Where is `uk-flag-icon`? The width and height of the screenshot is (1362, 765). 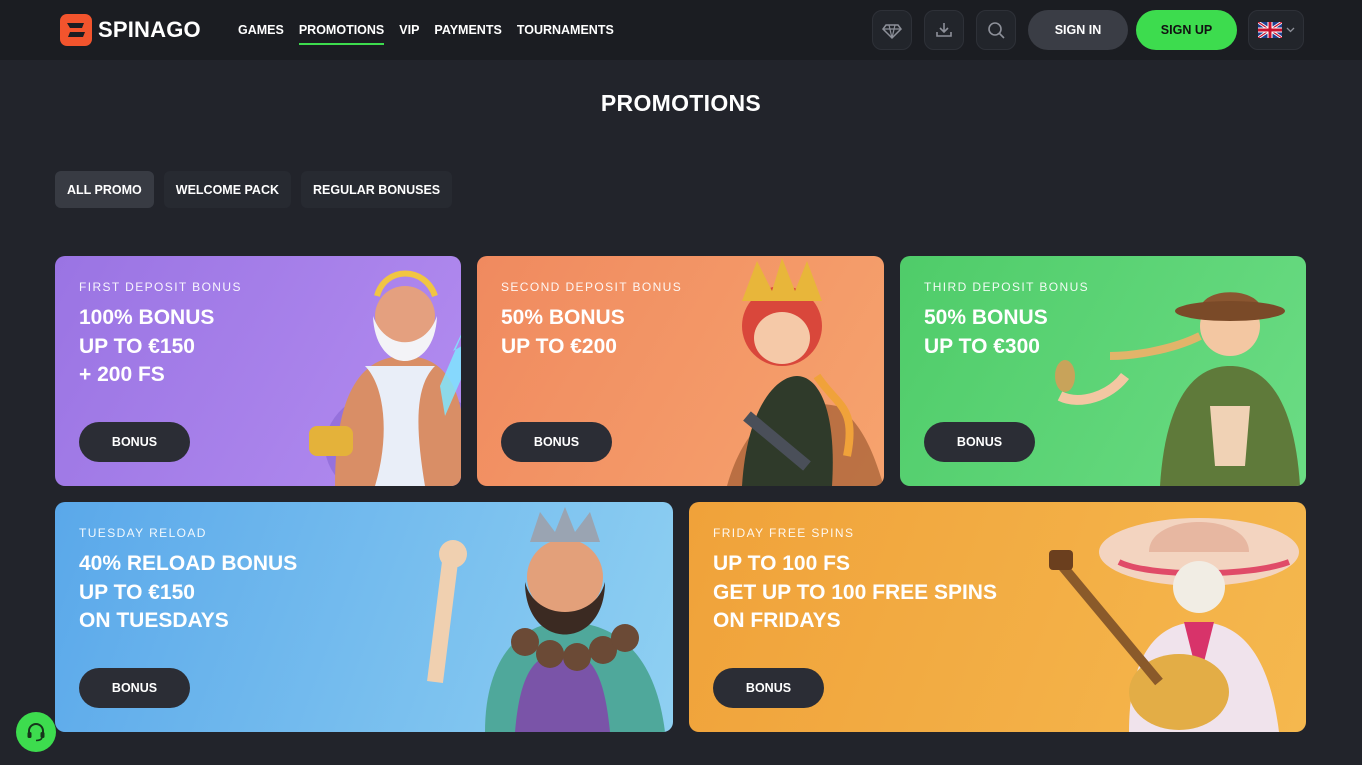
uk-flag-icon is located at coordinates (1269, 30).